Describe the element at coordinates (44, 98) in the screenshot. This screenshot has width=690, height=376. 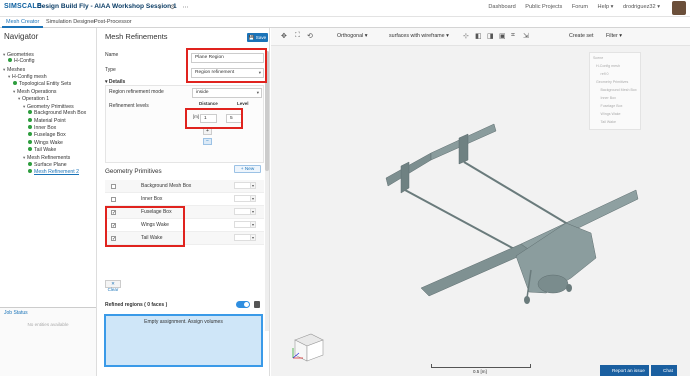
I see `tree-item: ▾ Operation 1` at that location.